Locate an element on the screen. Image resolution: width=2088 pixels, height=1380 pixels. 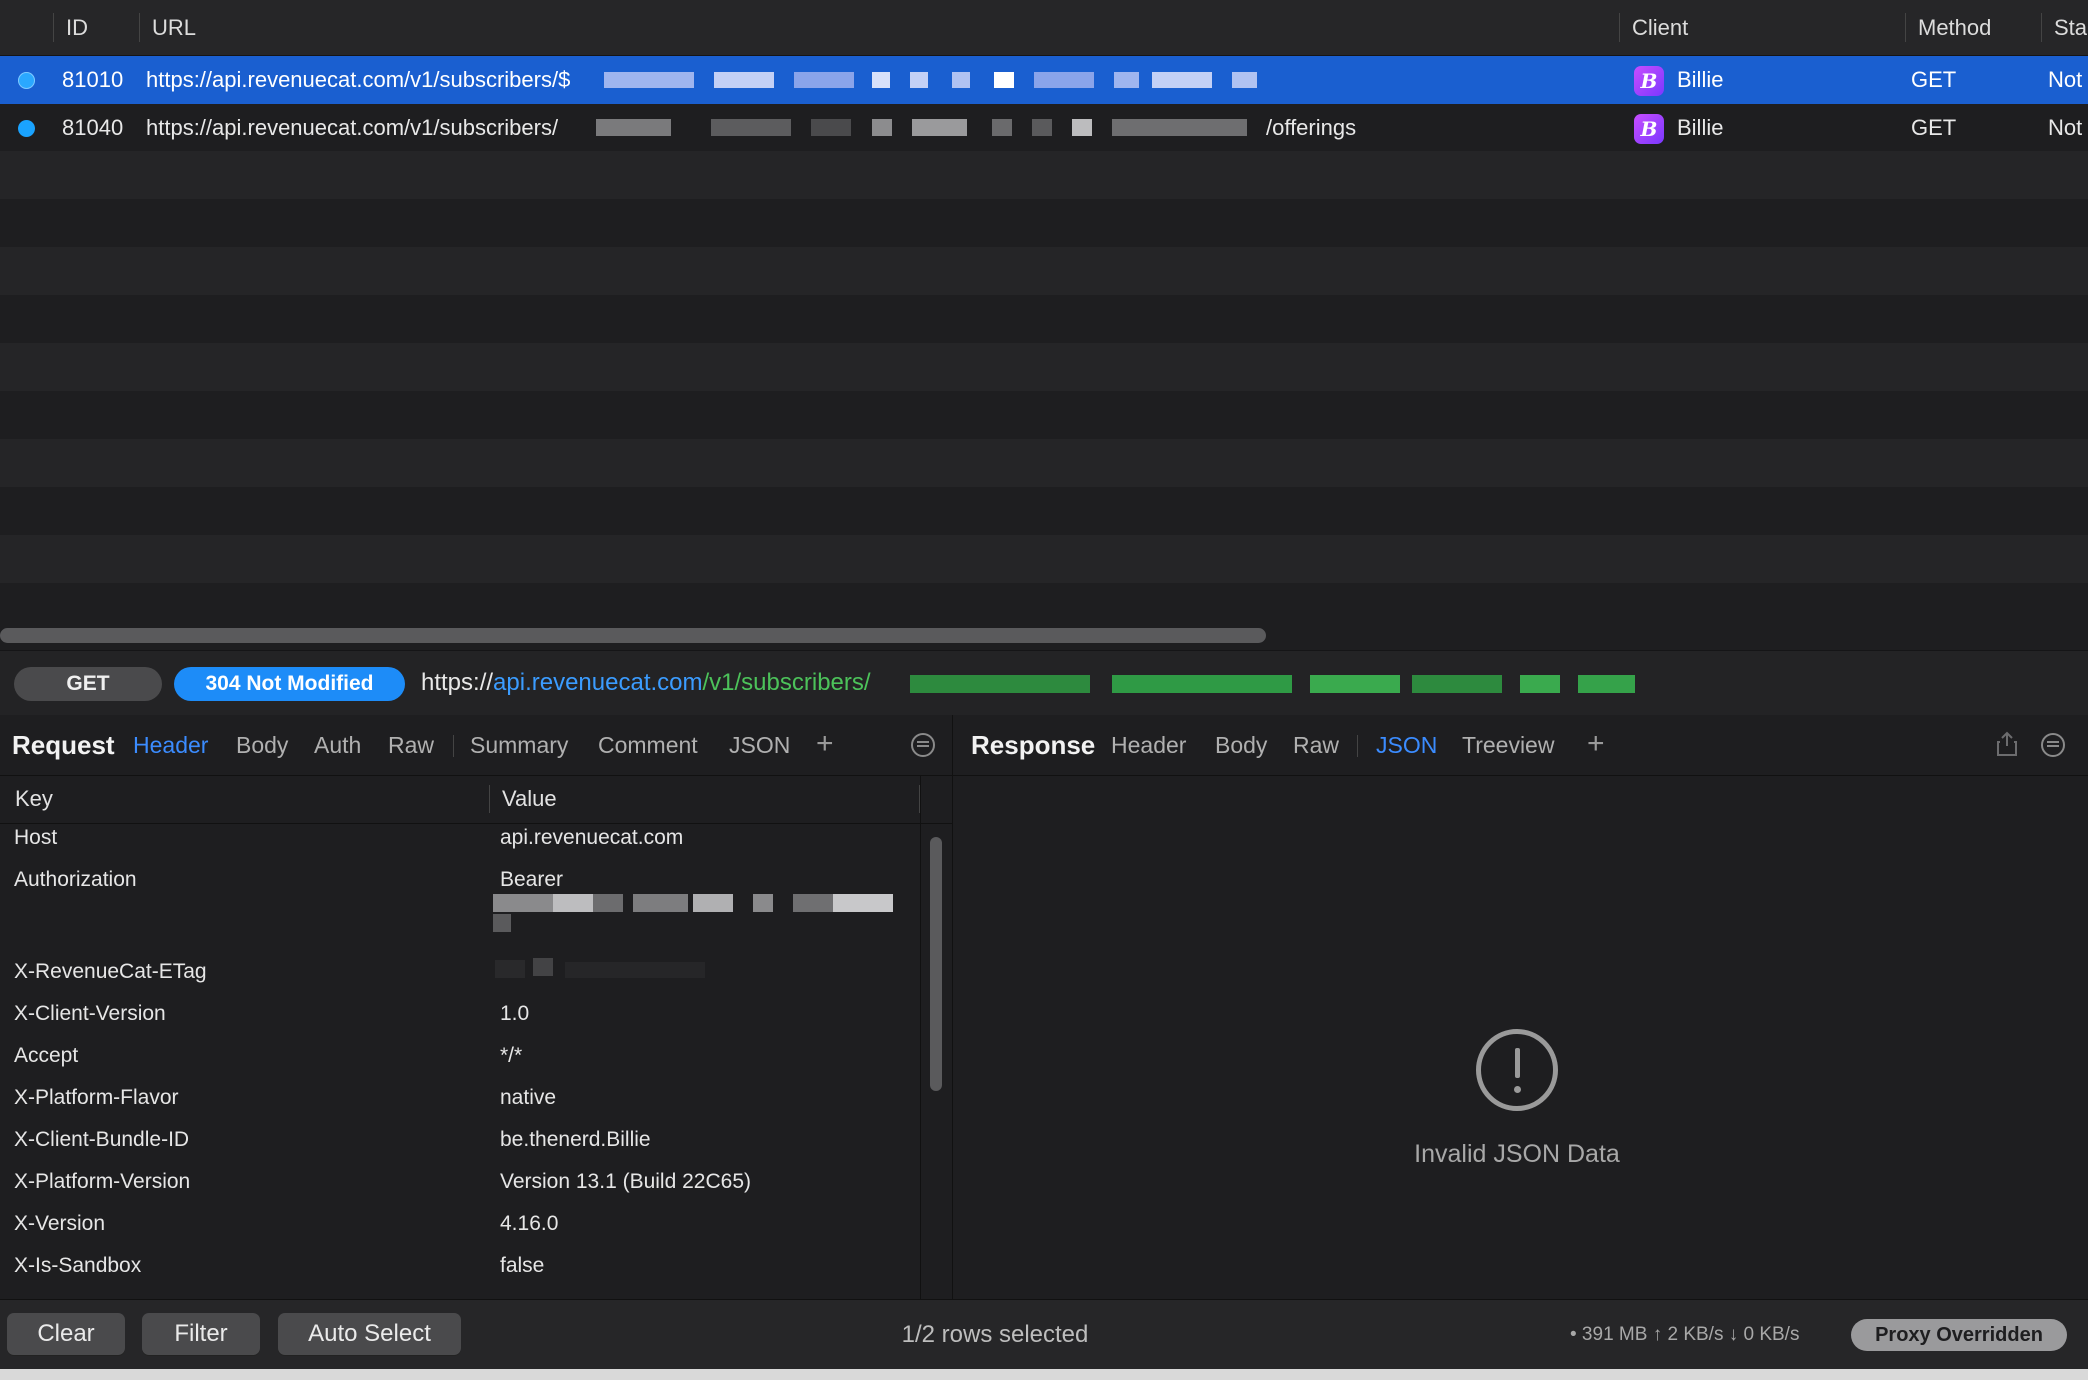
tab-response-raw: Raw is located at coordinates (1316, 745).